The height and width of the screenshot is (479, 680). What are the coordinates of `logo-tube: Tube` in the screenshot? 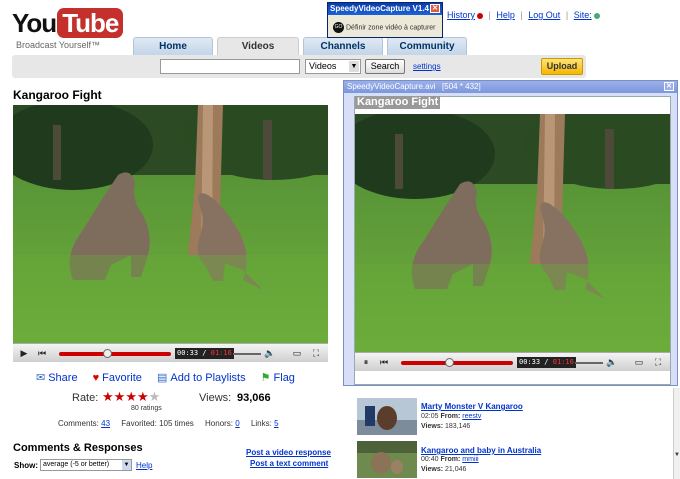 It's located at (90, 23).